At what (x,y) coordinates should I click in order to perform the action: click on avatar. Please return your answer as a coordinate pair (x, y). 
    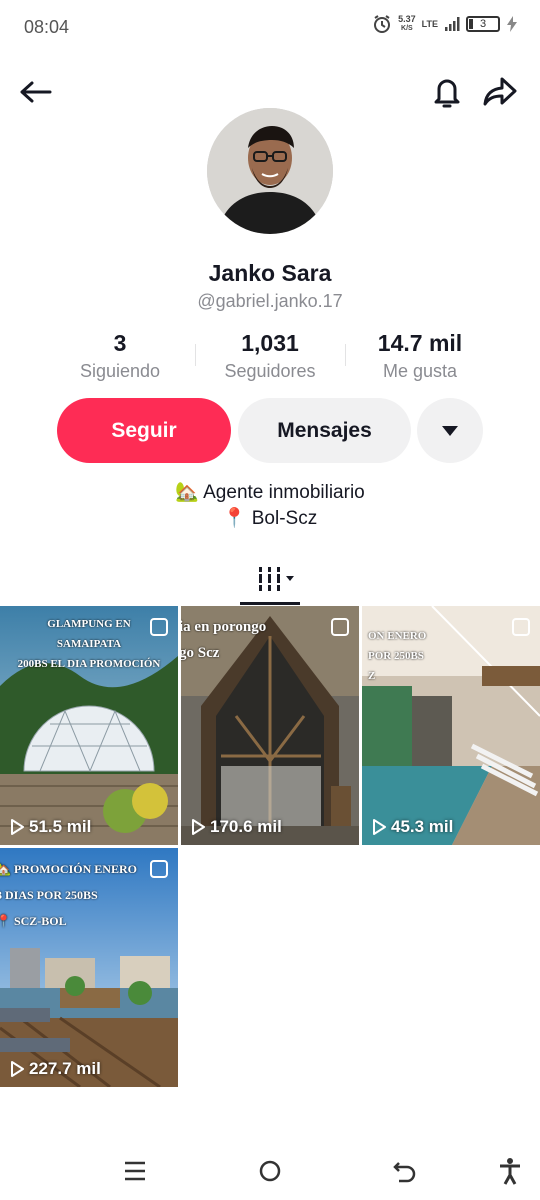
    Looking at the image, I should click on (270, 171).